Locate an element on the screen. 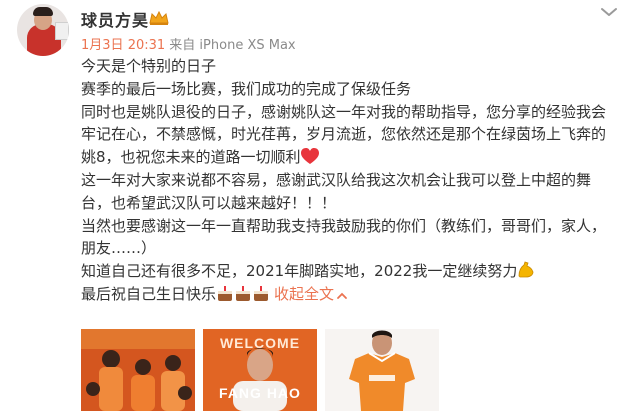 This screenshot has height=411, width=640. avatar is located at coordinates (43, 30).